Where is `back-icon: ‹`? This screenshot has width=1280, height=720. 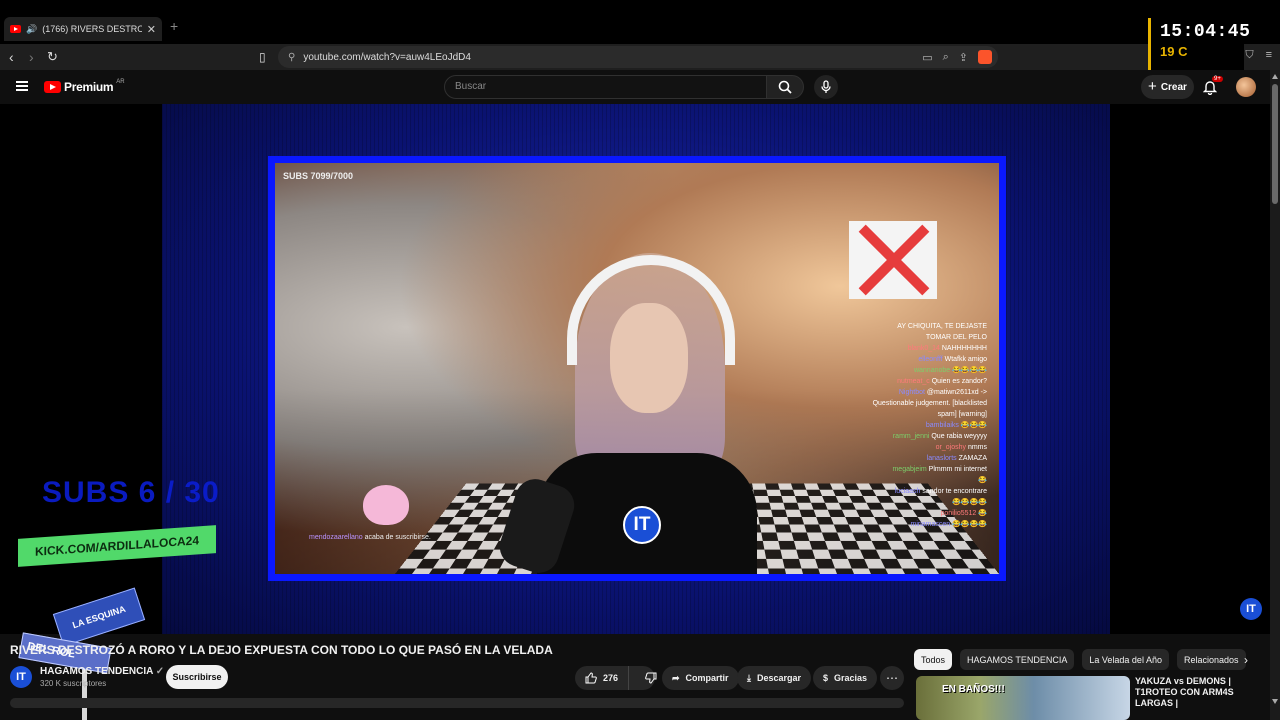
back-icon: ‹ is located at coordinates (11, 57).